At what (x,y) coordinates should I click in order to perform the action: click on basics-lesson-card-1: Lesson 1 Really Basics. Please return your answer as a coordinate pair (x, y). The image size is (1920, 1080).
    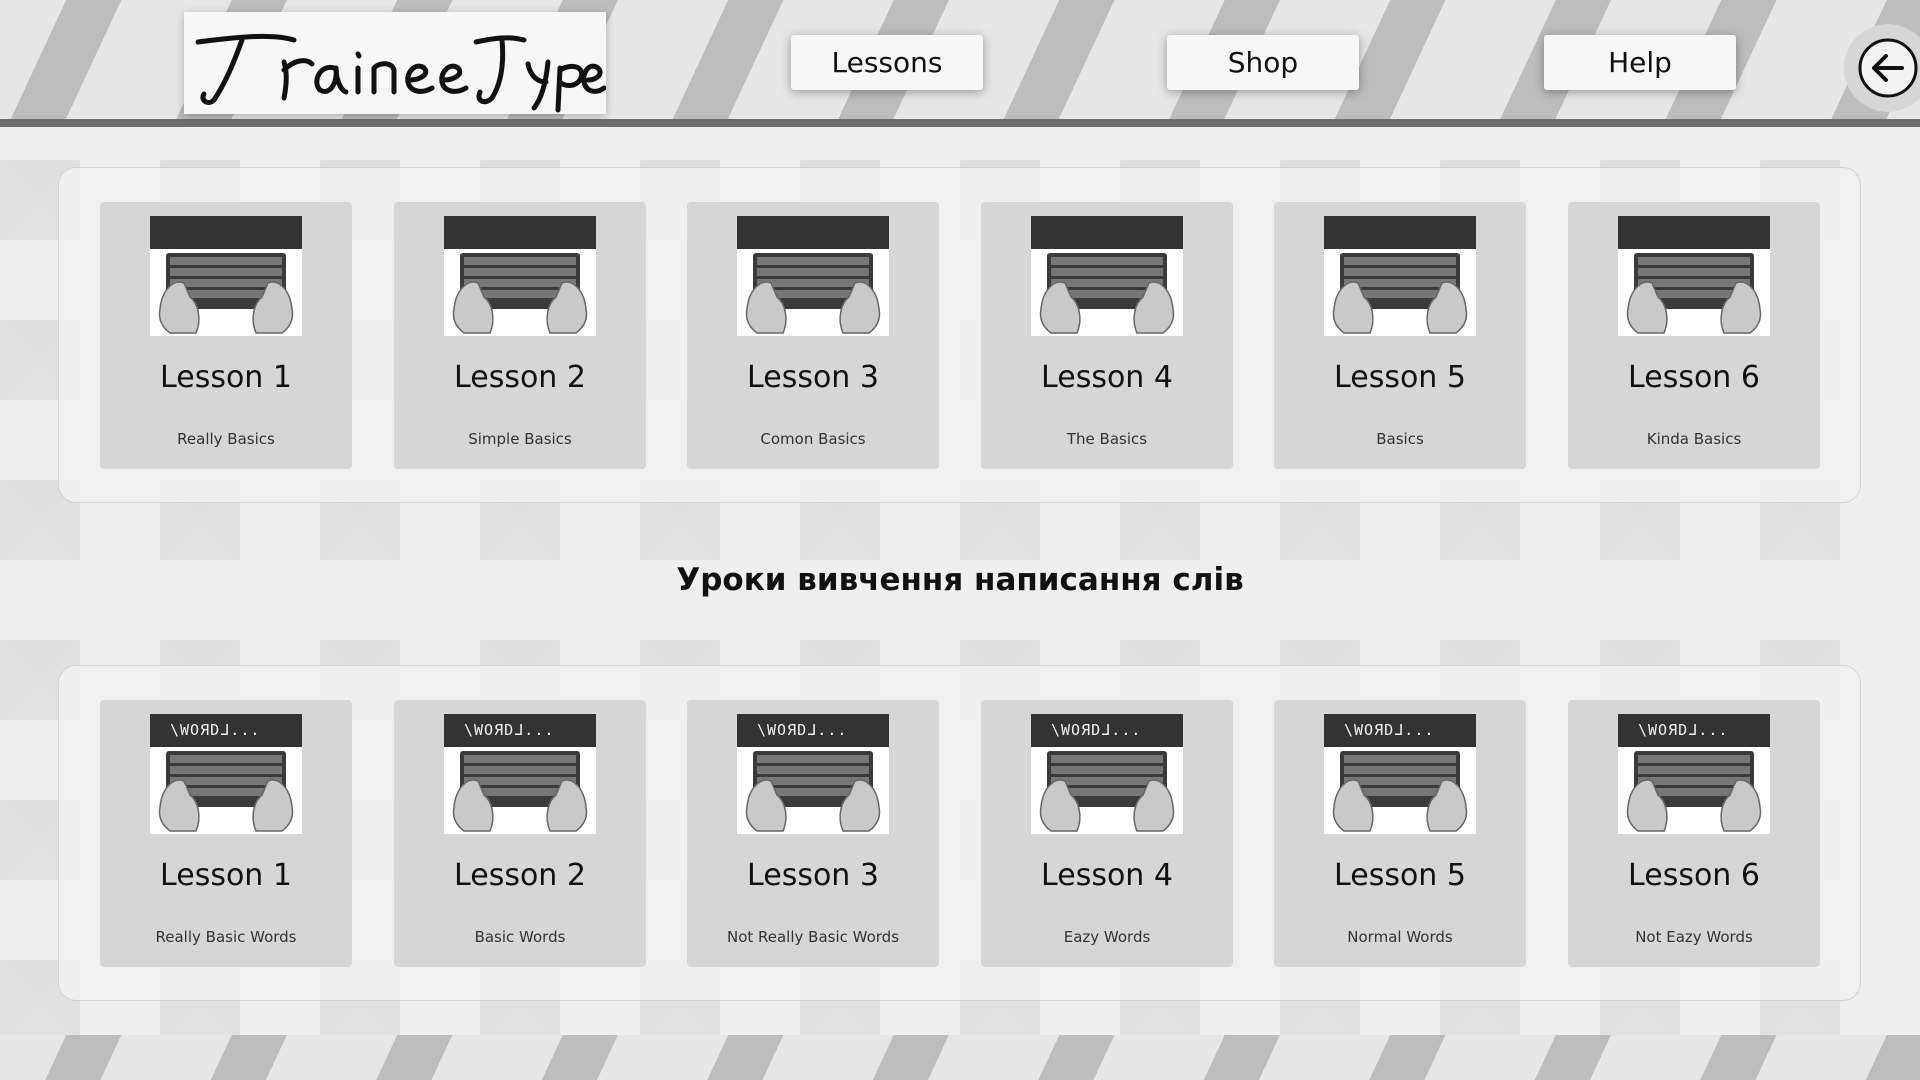
    Looking at the image, I should click on (226, 335).